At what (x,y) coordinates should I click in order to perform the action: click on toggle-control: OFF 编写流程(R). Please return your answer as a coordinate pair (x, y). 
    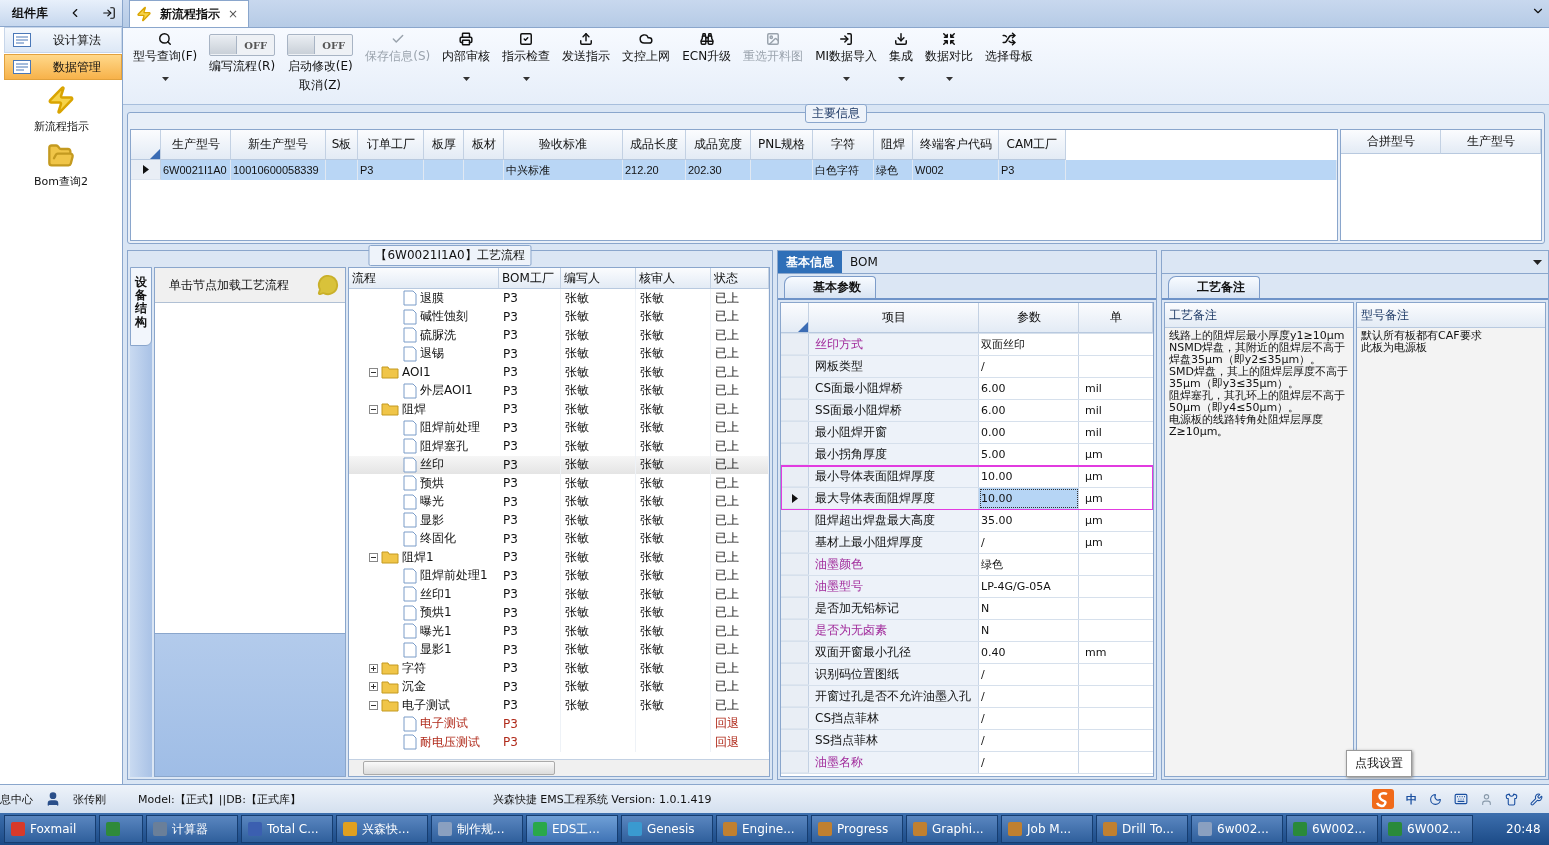
    Looking at the image, I should click on (242, 53).